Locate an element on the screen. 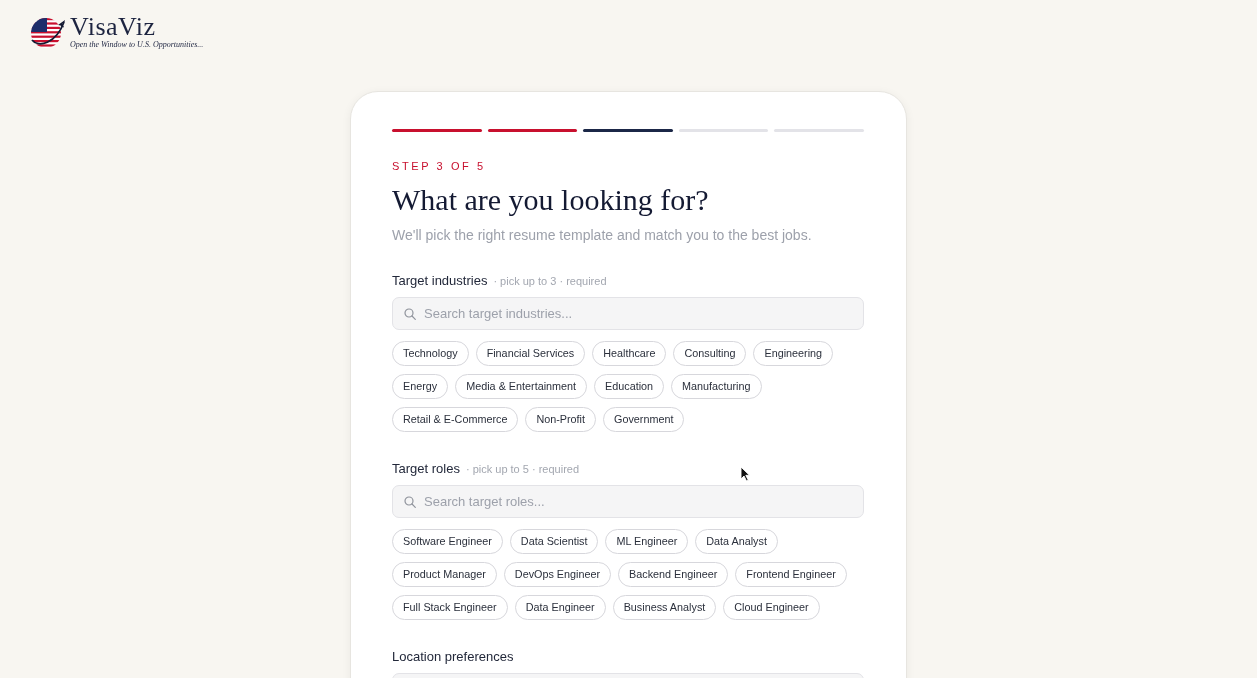 This screenshot has width=1257, height=678. option-chip: ML Engineer is located at coordinates (647, 541).